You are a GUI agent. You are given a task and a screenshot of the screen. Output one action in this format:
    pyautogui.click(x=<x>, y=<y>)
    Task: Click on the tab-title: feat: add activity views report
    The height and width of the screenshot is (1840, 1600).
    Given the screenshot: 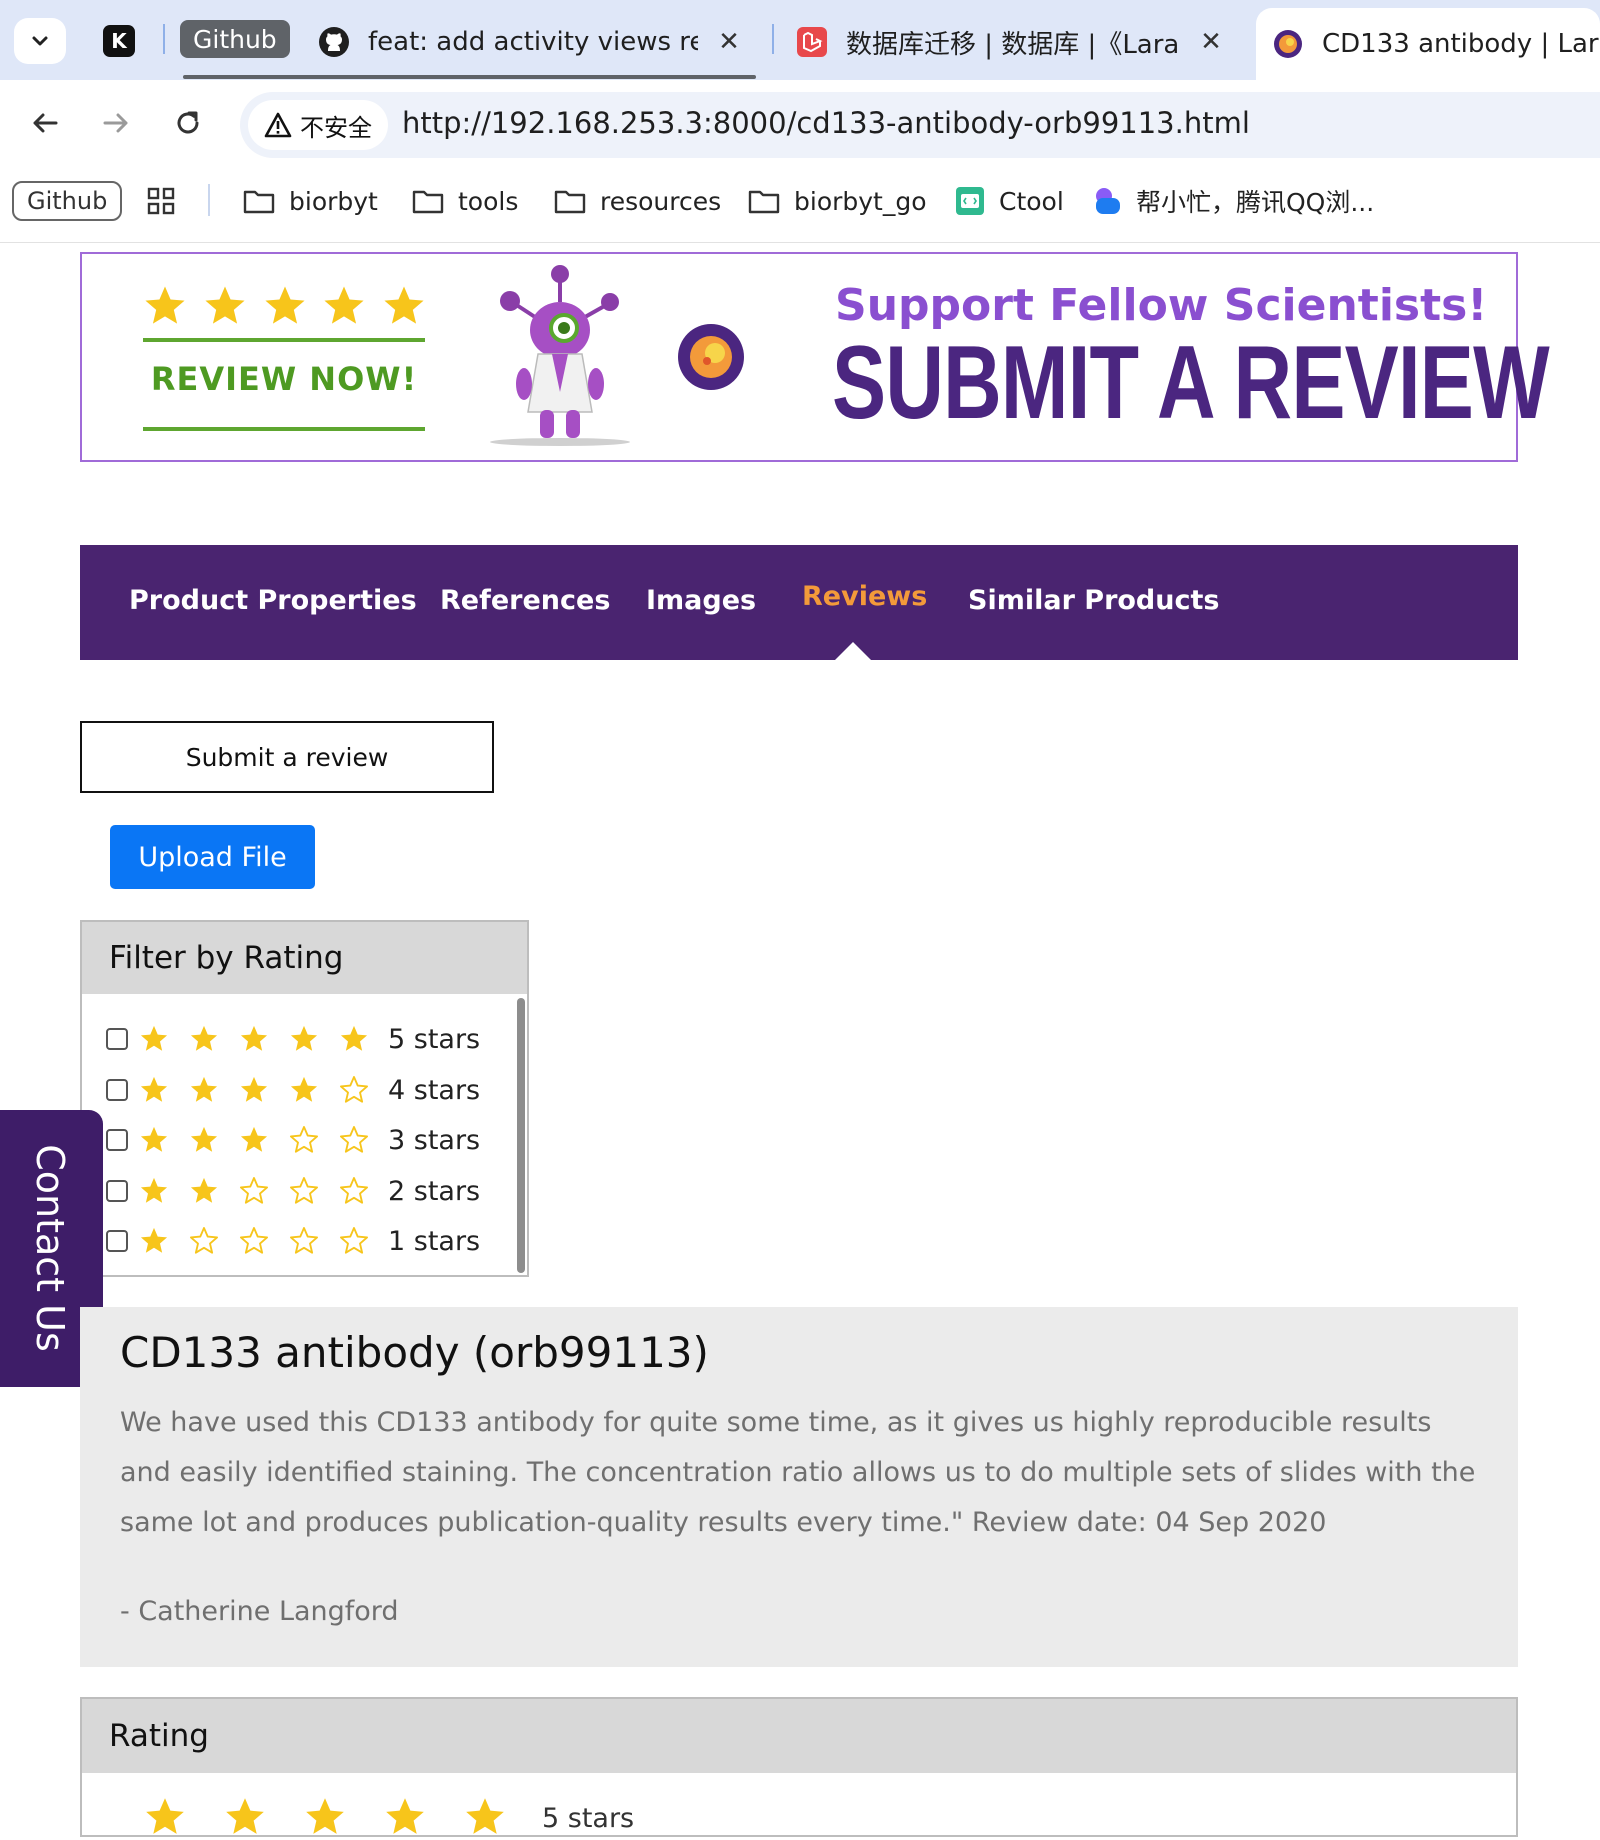 What is the action you would take?
    pyautogui.click(x=533, y=42)
    